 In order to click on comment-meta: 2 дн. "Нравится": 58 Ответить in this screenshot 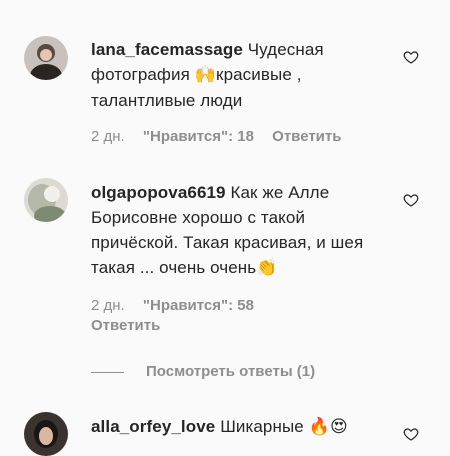, I will do `click(191, 316)`.